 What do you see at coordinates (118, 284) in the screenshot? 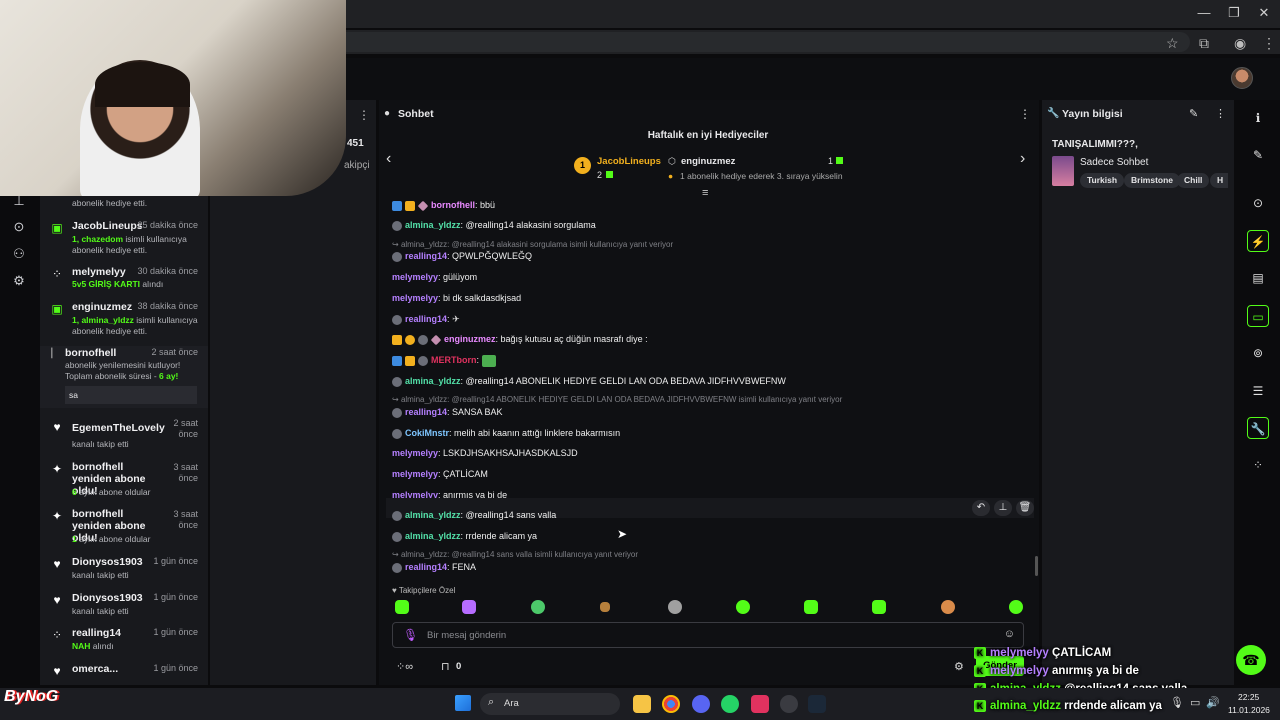
I see `activity-desc: 5v5 GİRİŞ KARTI alındı` at bounding box center [118, 284].